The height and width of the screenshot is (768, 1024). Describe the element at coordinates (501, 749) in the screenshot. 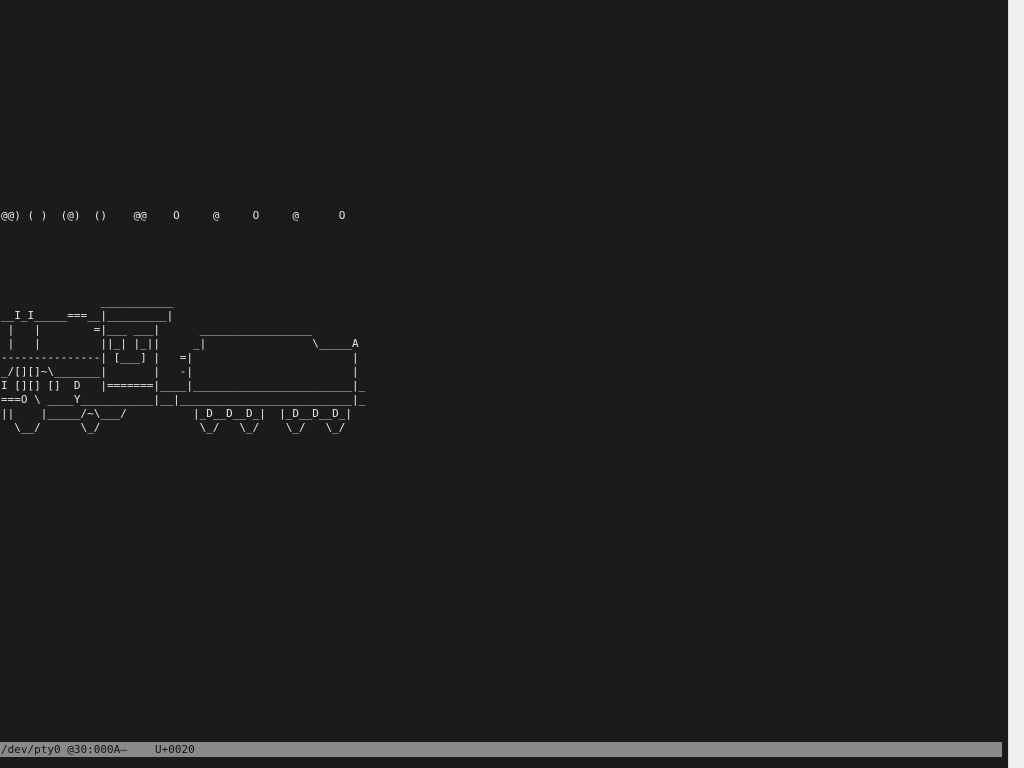

I see `status-bar: /dev/pty0 @30:000A— U+0020` at that location.